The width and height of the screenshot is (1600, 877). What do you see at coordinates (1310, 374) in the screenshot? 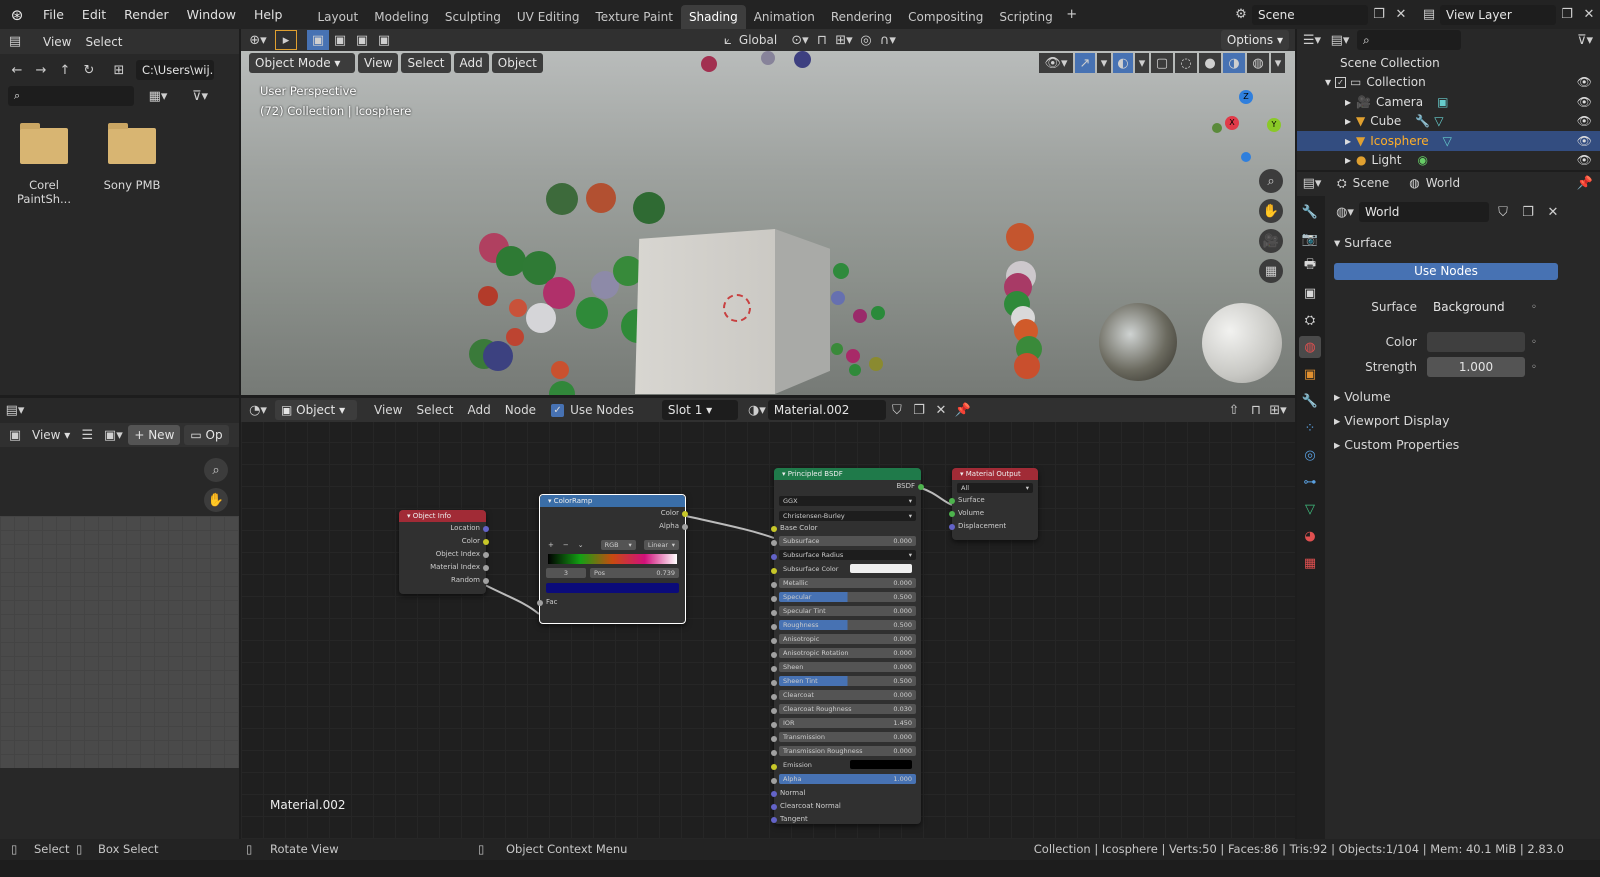
I see `object-tab-icon: ▣` at bounding box center [1310, 374].